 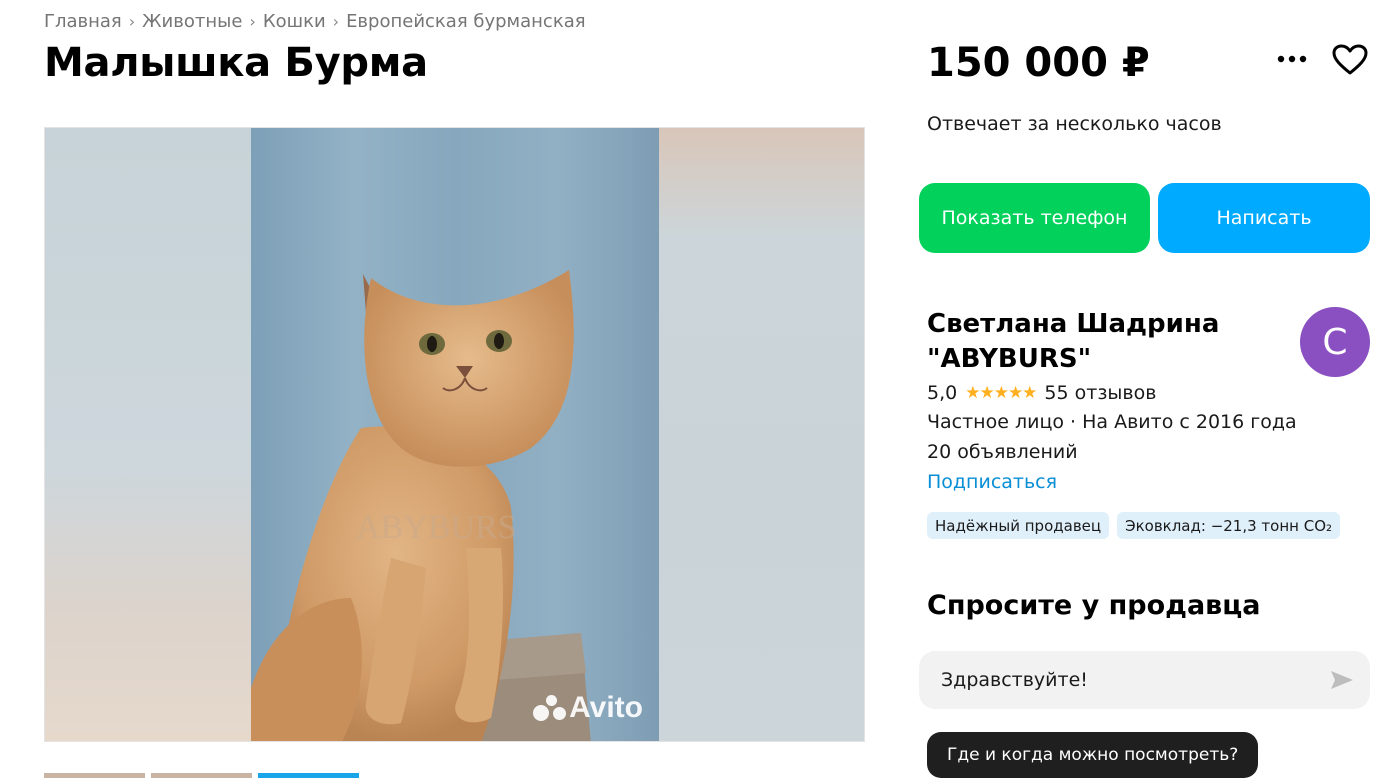 I want to click on avito-watermark-text: Avito, so click(x=606, y=707).